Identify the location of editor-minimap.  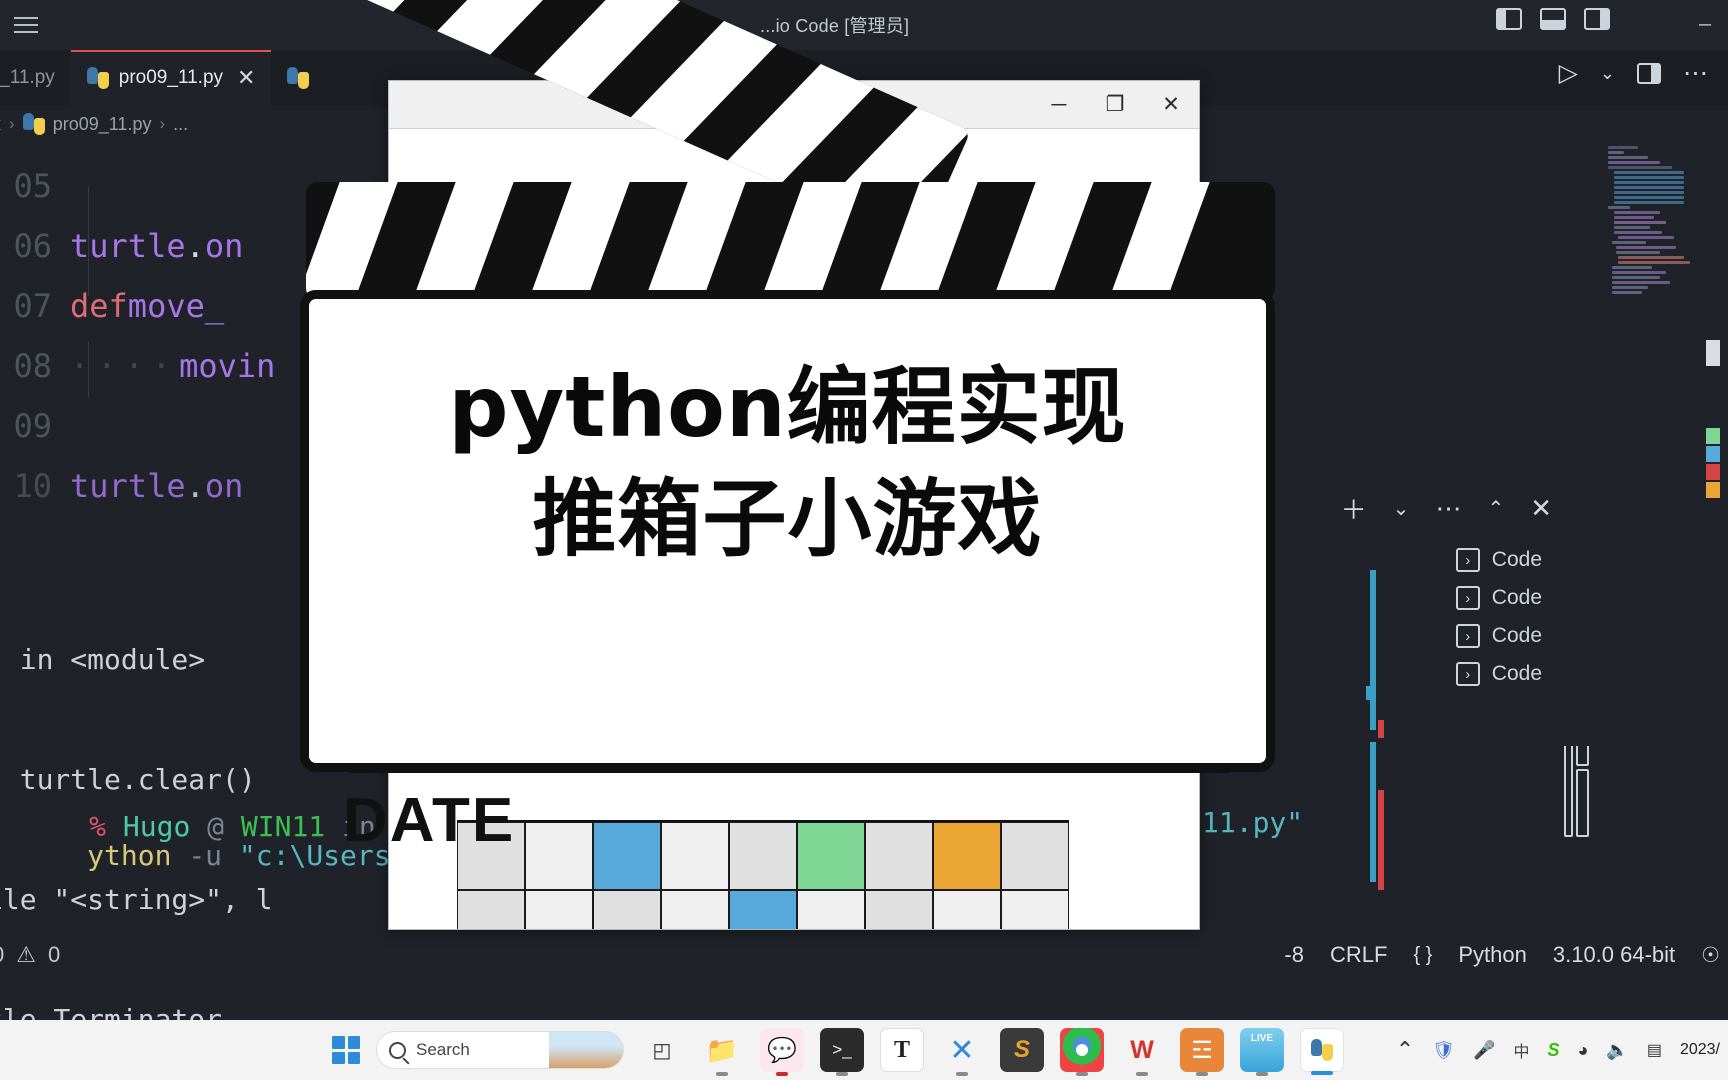
(1648, 443).